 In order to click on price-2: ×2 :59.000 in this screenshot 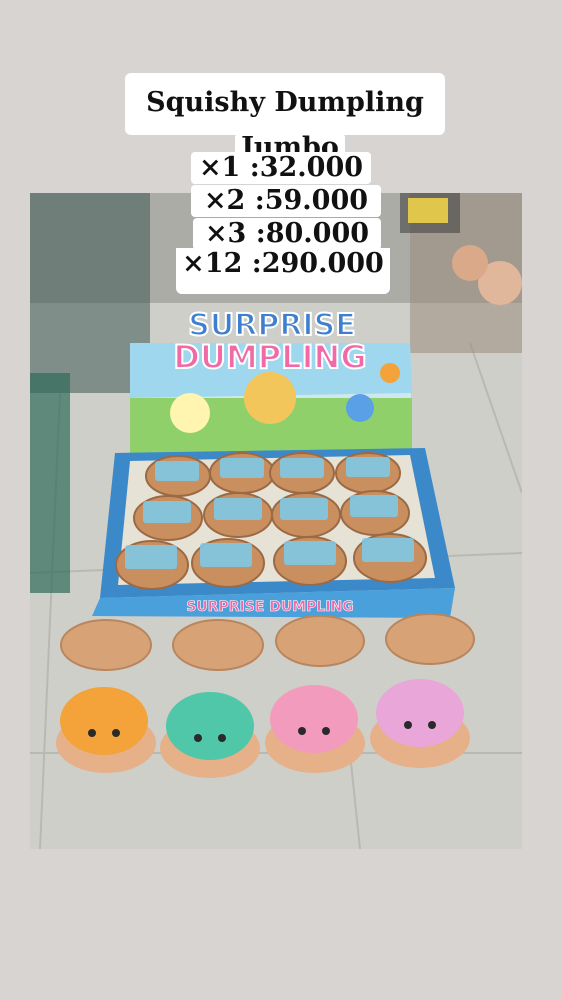, I will do `click(286, 201)`.